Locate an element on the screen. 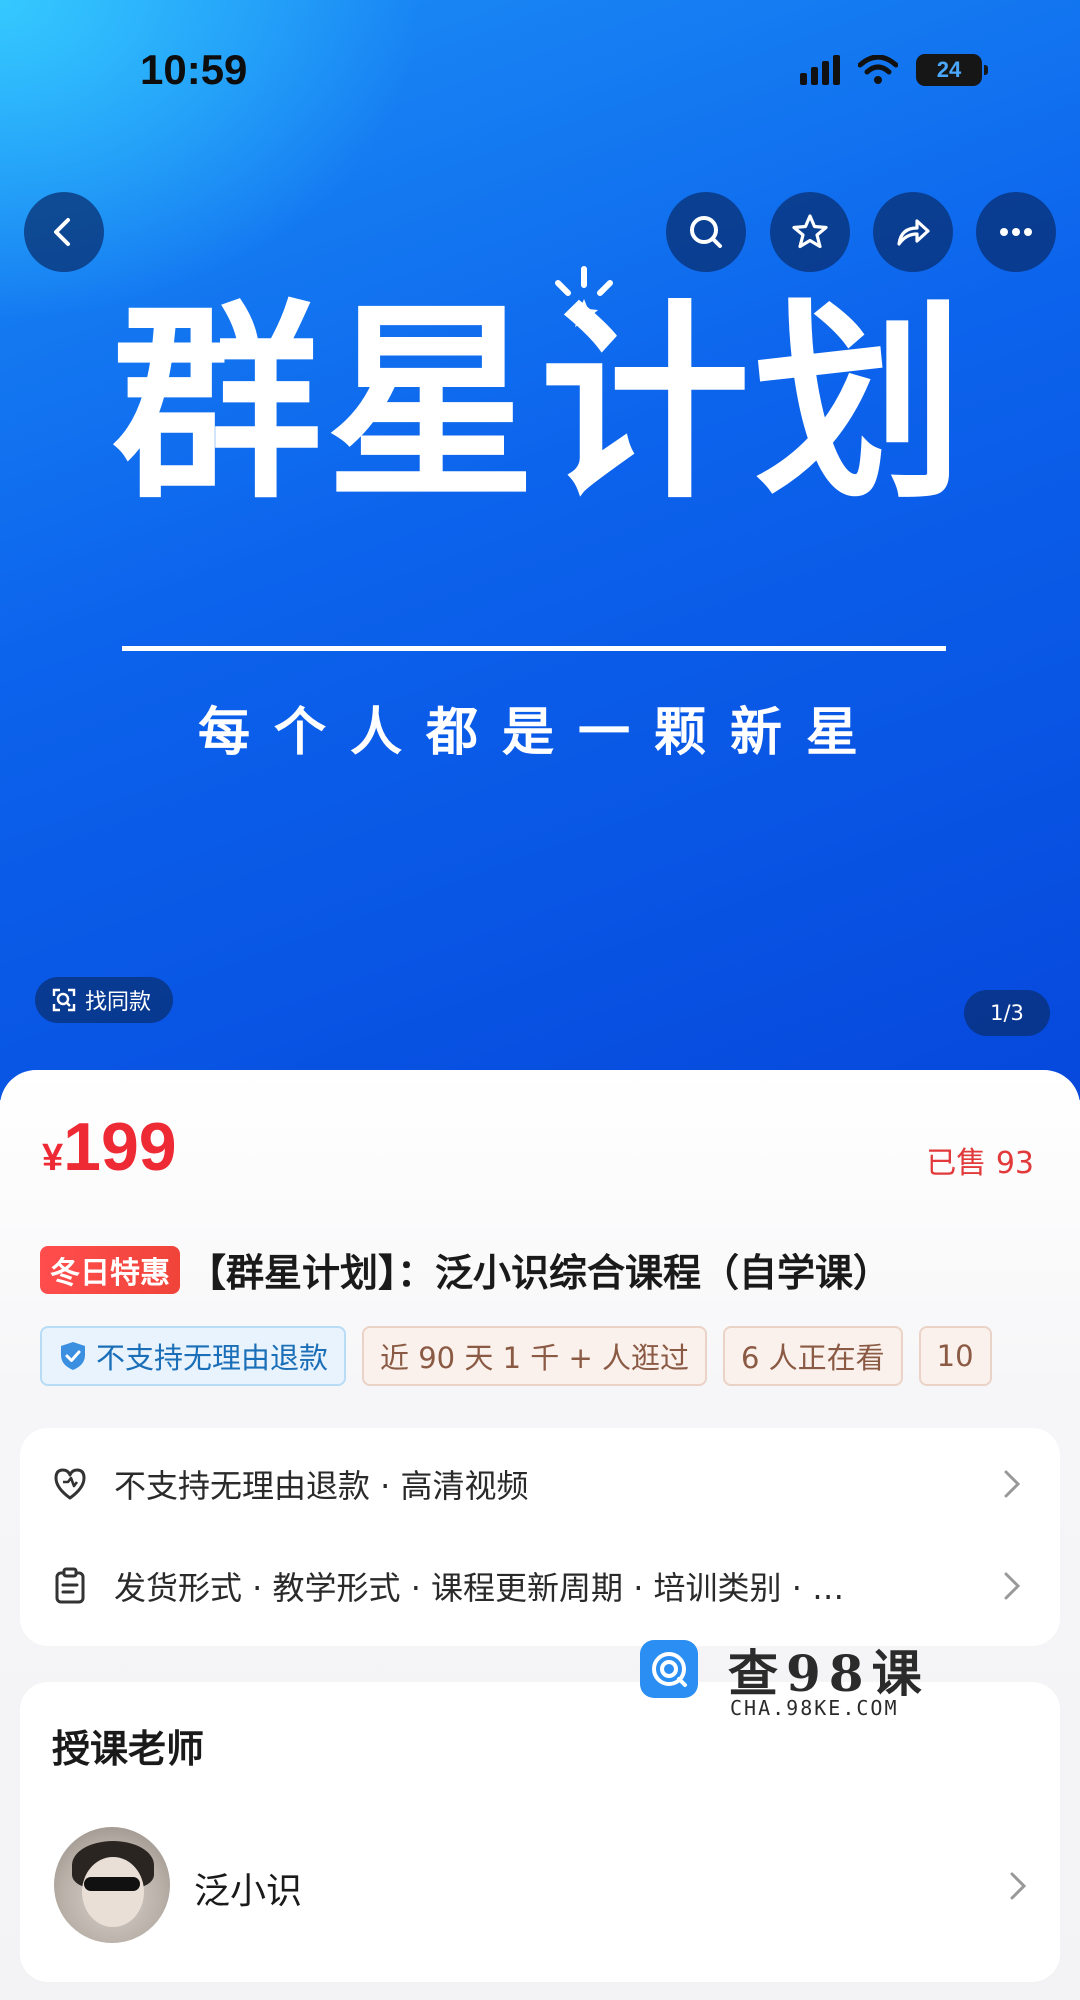 The image size is (1080, 2000). teacher-name: 泛小识 is located at coordinates (248, 1888).